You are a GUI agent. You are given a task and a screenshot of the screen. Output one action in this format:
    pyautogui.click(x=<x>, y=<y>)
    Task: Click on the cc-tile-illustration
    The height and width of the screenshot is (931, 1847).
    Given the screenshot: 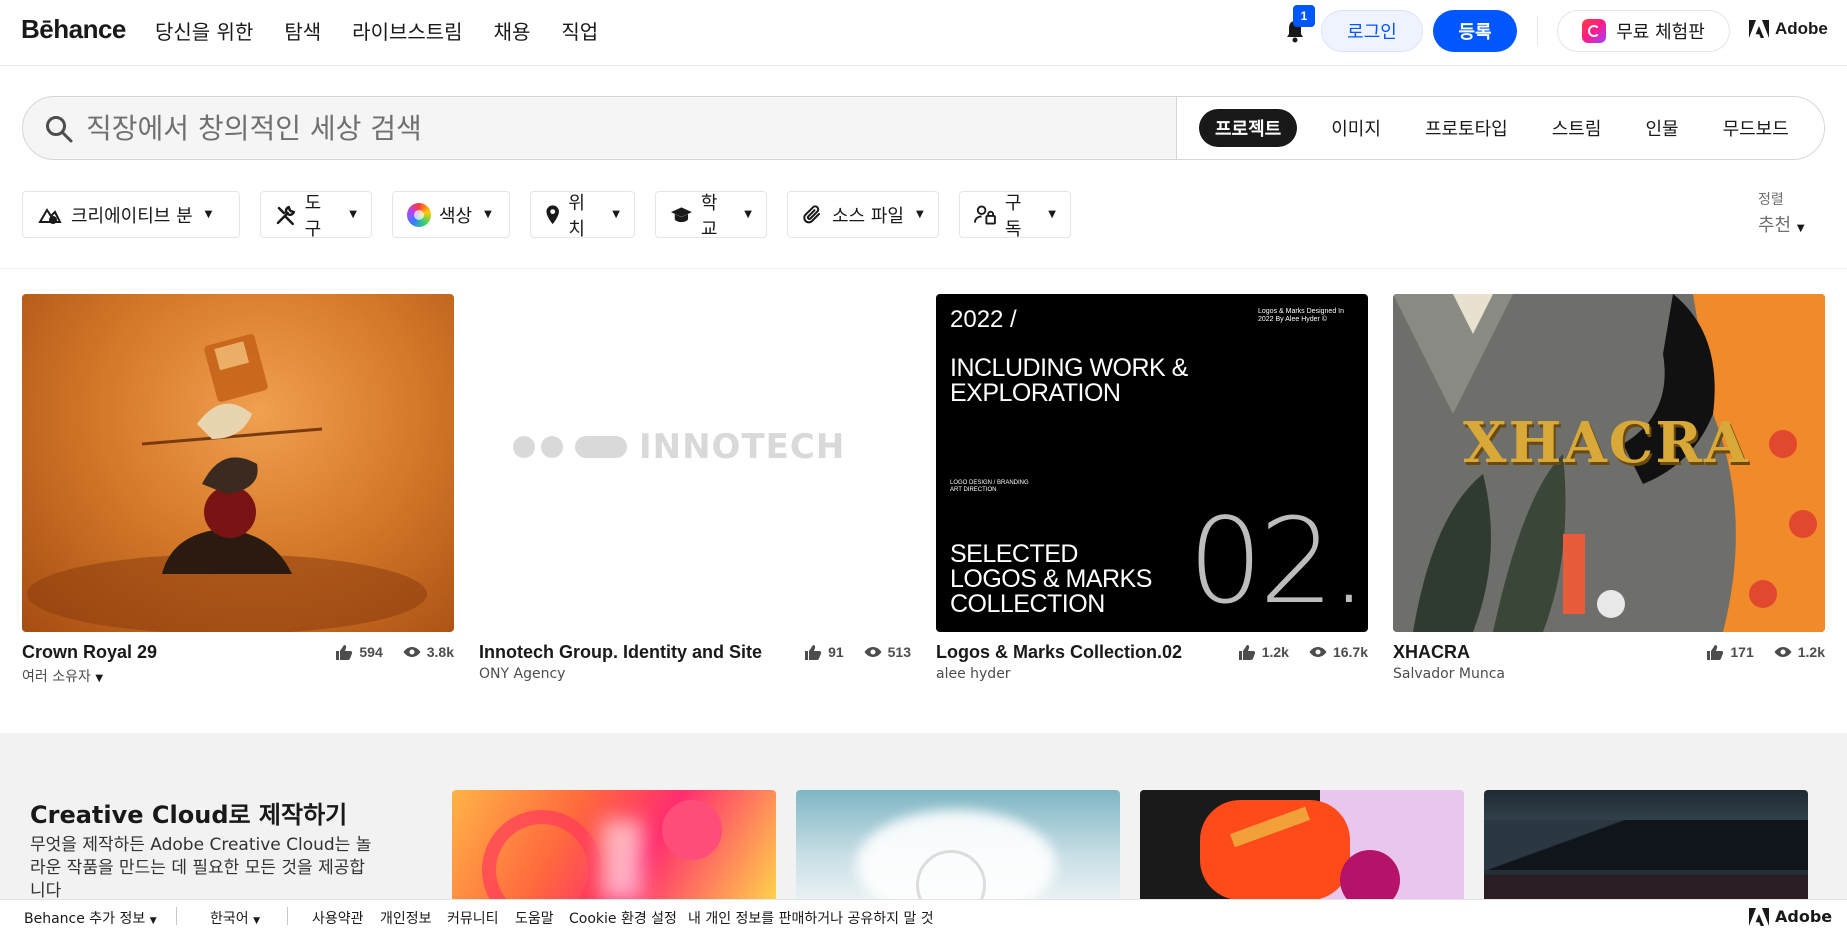 What is the action you would take?
    pyautogui.click(x=1302, y=845)
    